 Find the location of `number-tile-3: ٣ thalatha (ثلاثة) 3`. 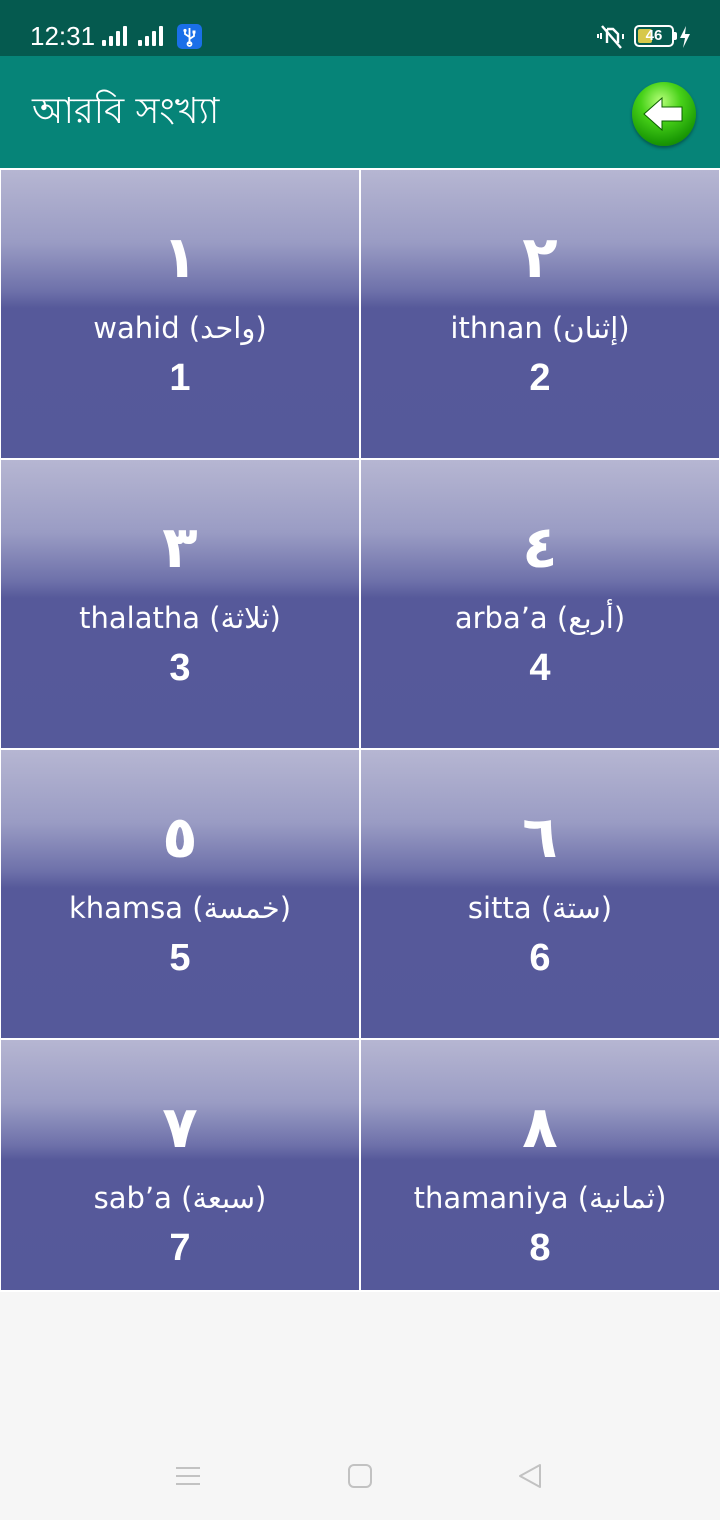

number-tile-3: ٣ thalatha (ثلاثة) 3 is located at coordinates (180, 604).